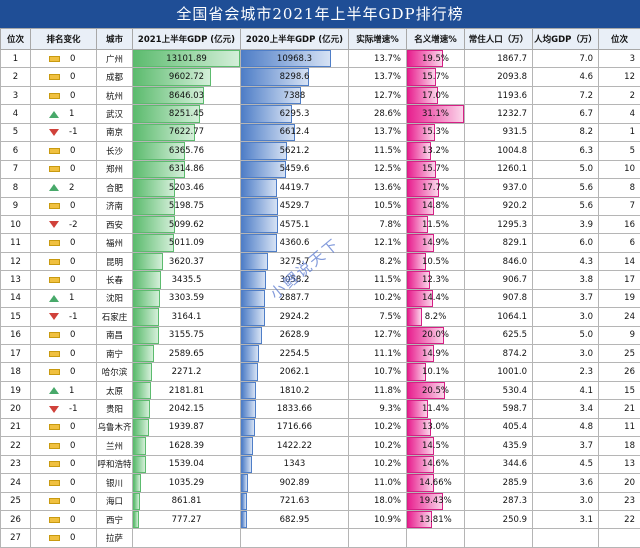 The width and height of the screenshot is (640, 548). I want to click on header-real-growth: 实际增速%, so click(377, 39).